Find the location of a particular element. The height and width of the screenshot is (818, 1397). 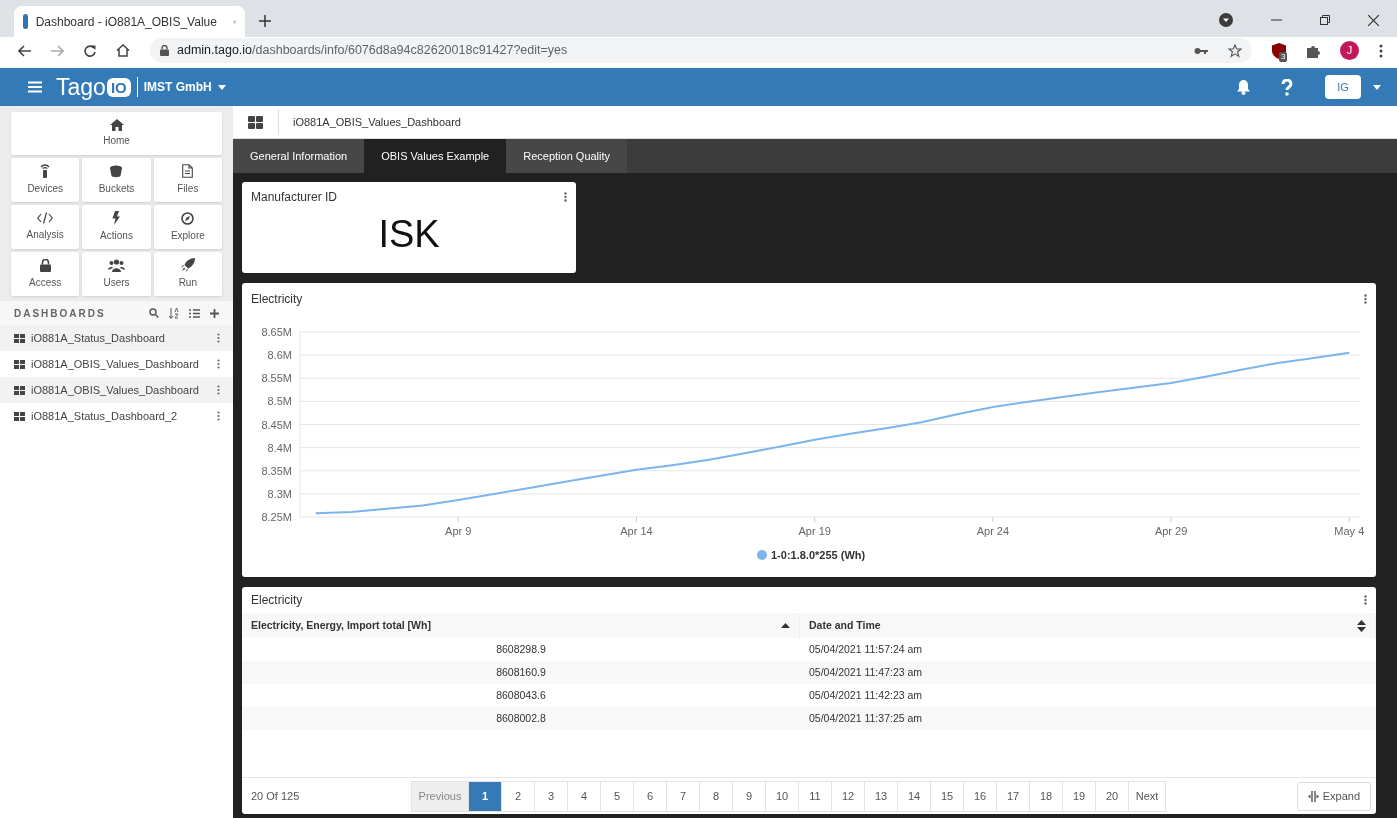

page-button: 11 is located at coordinates (815, 796).